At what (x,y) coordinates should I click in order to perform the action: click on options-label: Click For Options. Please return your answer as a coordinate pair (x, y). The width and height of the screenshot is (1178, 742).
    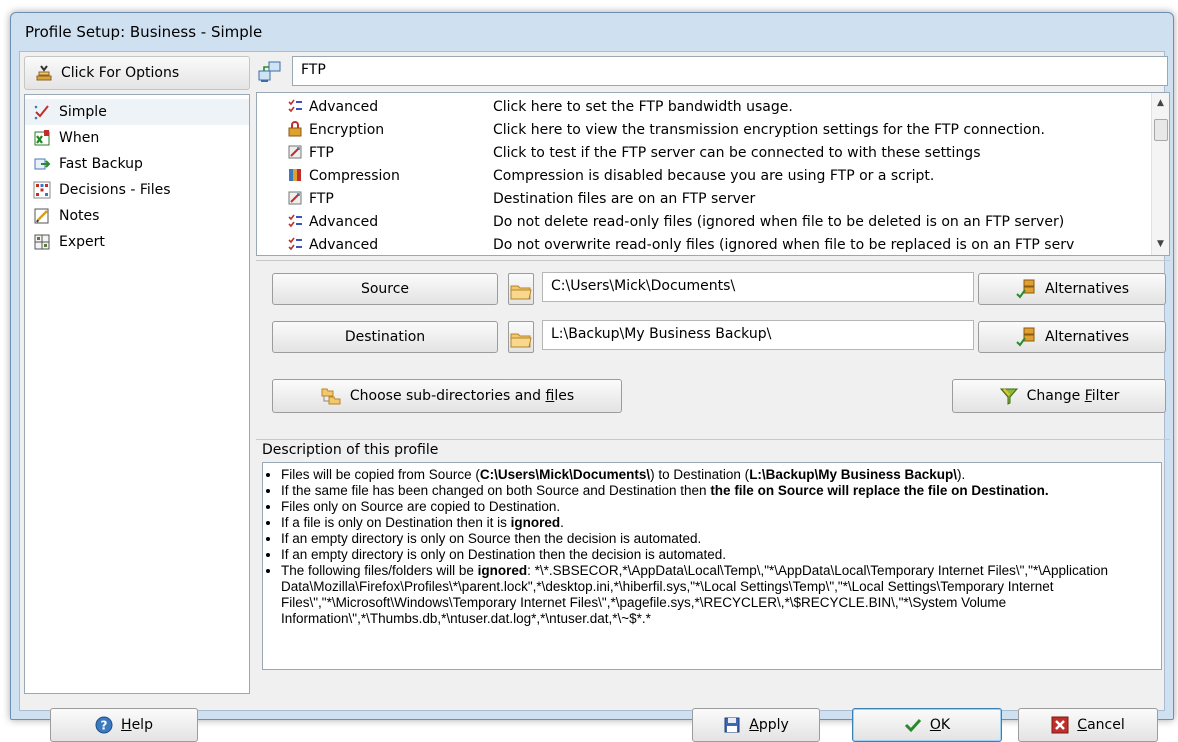
    Looking at the image, I should click on (120, 73).